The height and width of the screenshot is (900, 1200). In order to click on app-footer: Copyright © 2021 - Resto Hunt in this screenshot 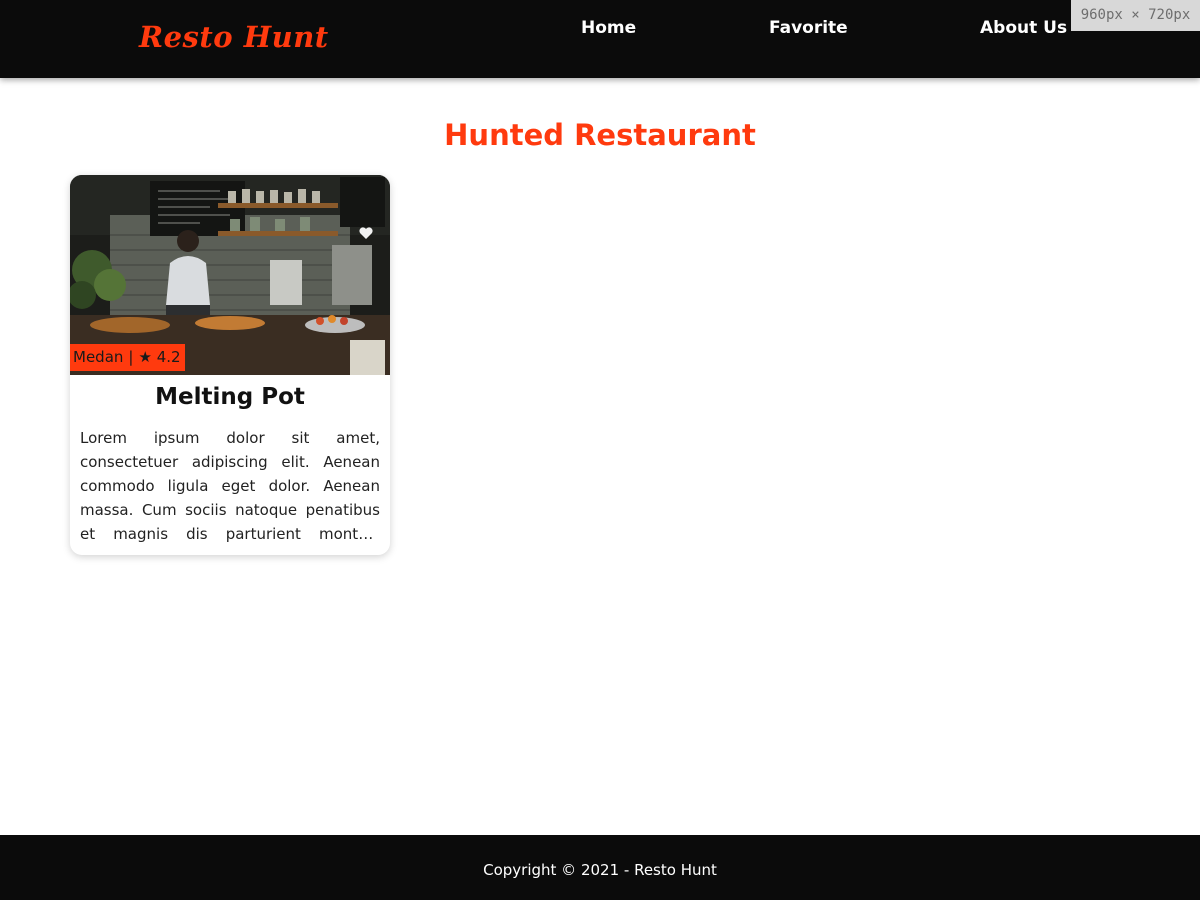, I will do `click(600, 867)`.